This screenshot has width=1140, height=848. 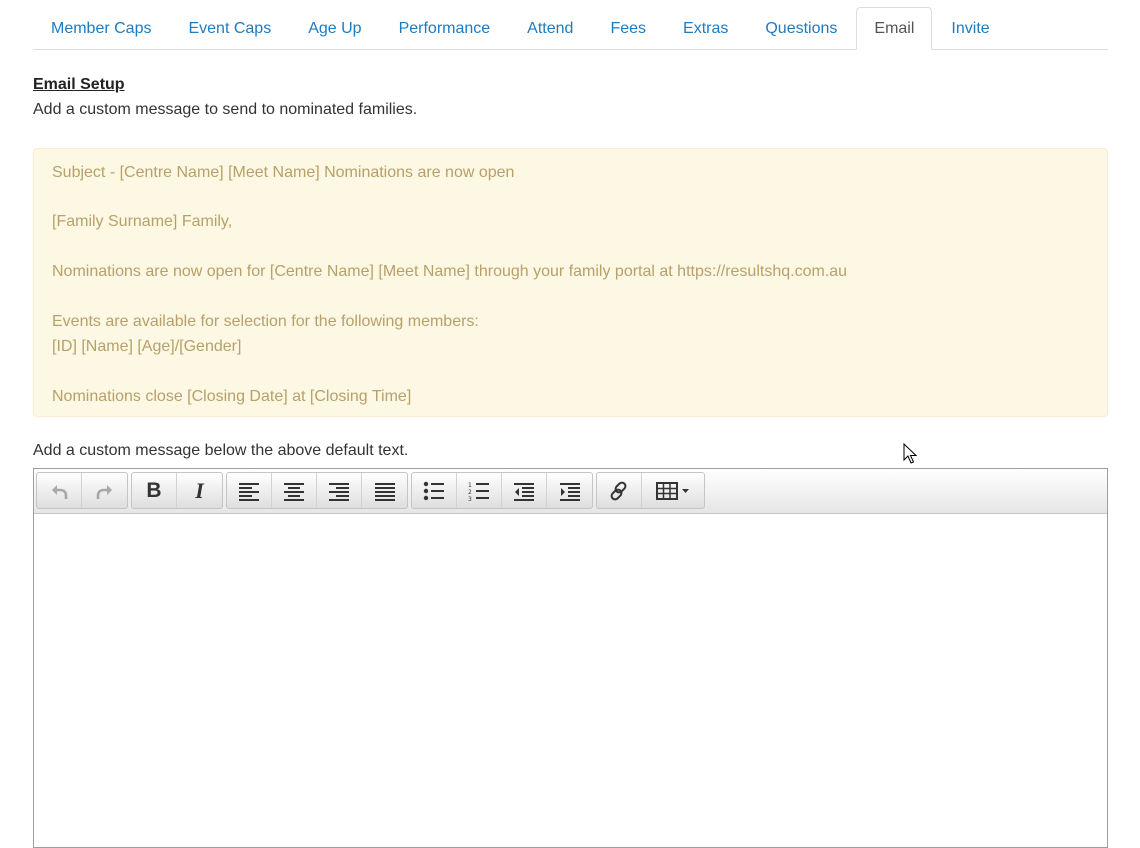 I want to click on undo-button, so click(x=59, y=490).